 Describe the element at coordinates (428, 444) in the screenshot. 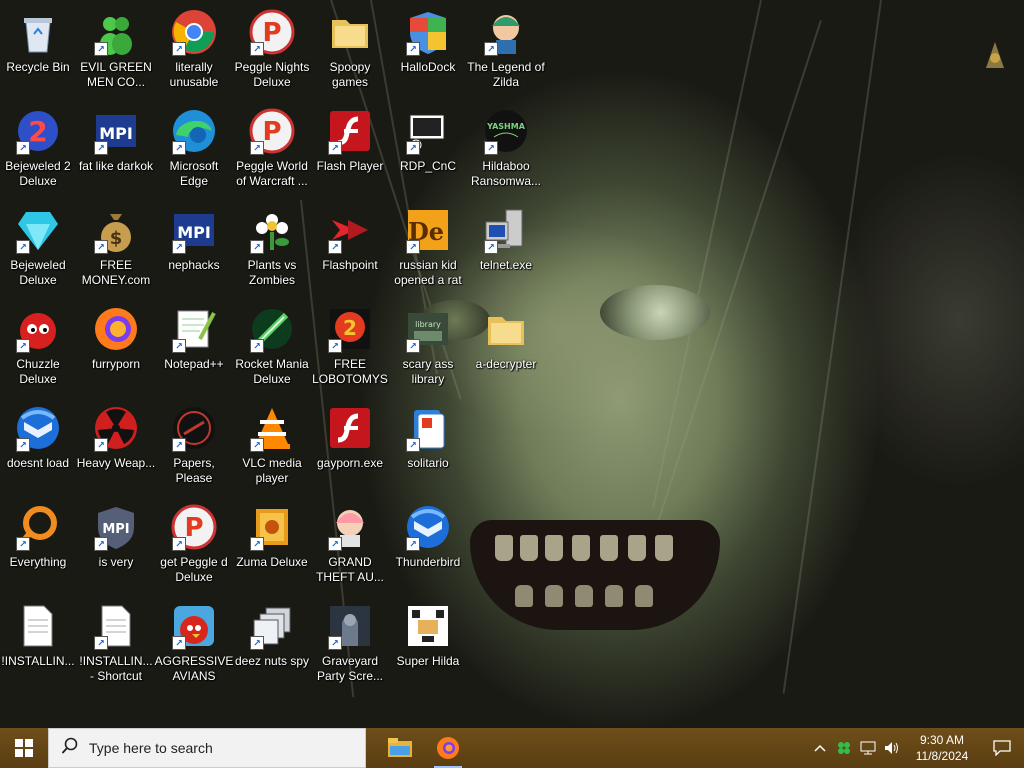

I see `desktop-icon-solitario: ↗ solitario` at that location.